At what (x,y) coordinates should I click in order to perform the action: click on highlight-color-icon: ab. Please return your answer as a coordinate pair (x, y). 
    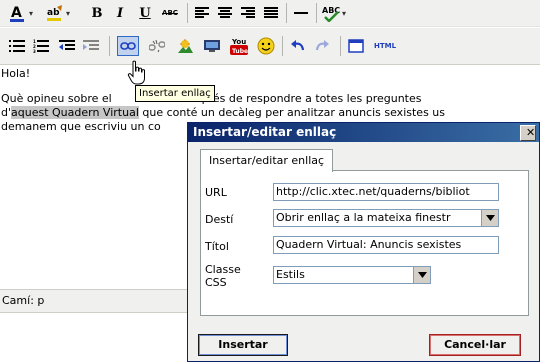
    Looking at the image, I should click on (54, 13).